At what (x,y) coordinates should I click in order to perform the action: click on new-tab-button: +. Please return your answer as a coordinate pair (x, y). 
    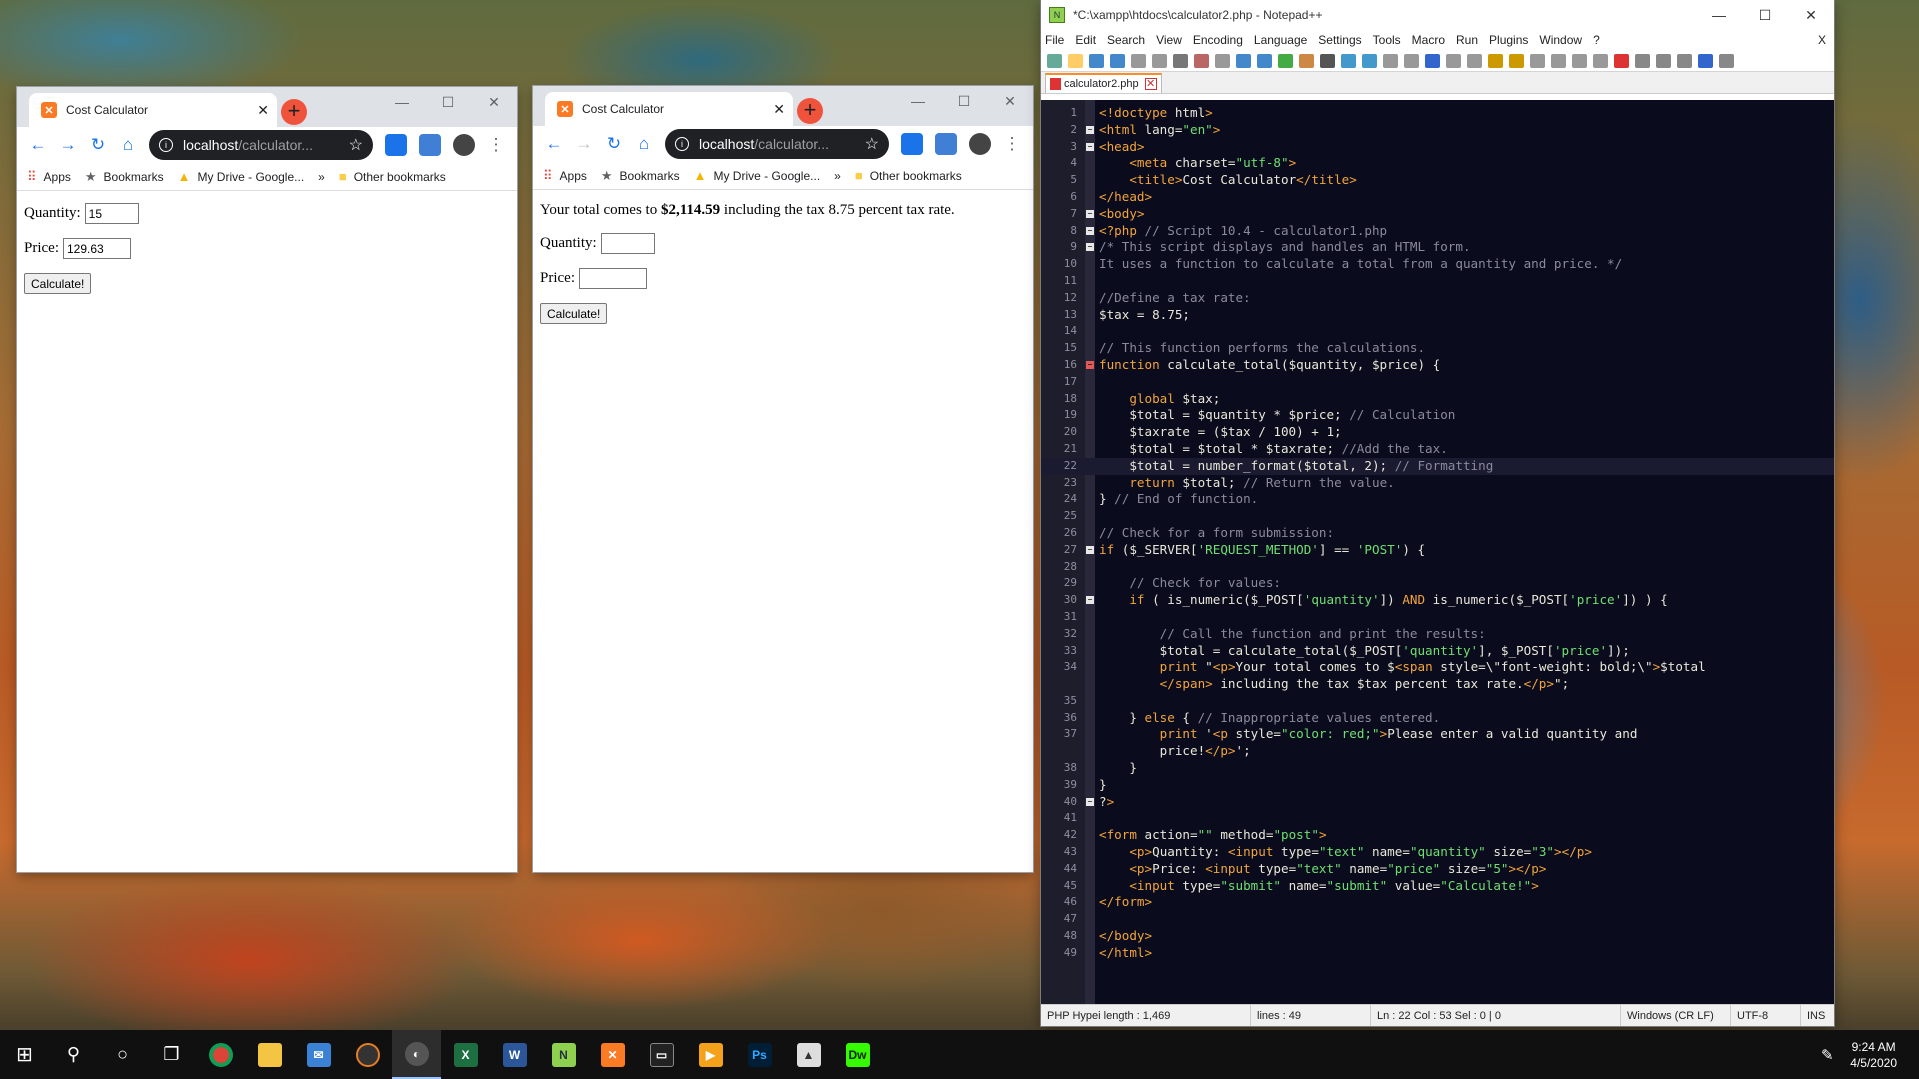
    Looking at the image, I should click on (810, 111).